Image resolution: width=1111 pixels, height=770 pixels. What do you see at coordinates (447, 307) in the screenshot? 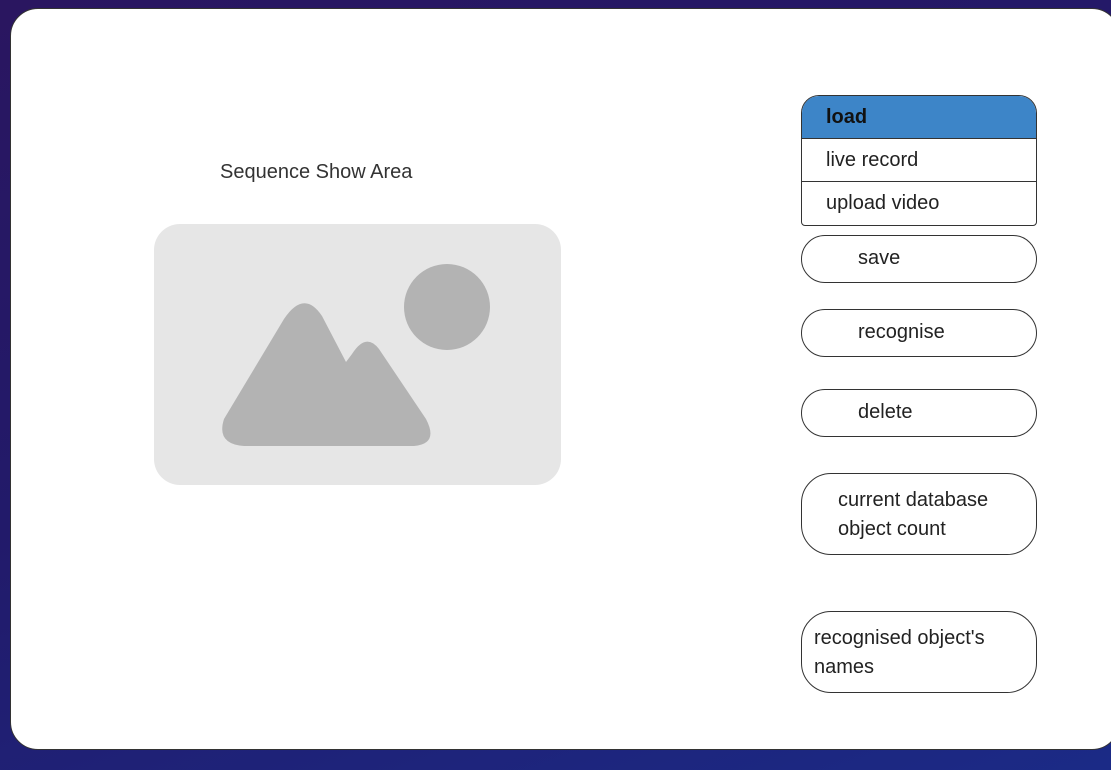
I see `sun-shape` at bounding box center [447, 307].